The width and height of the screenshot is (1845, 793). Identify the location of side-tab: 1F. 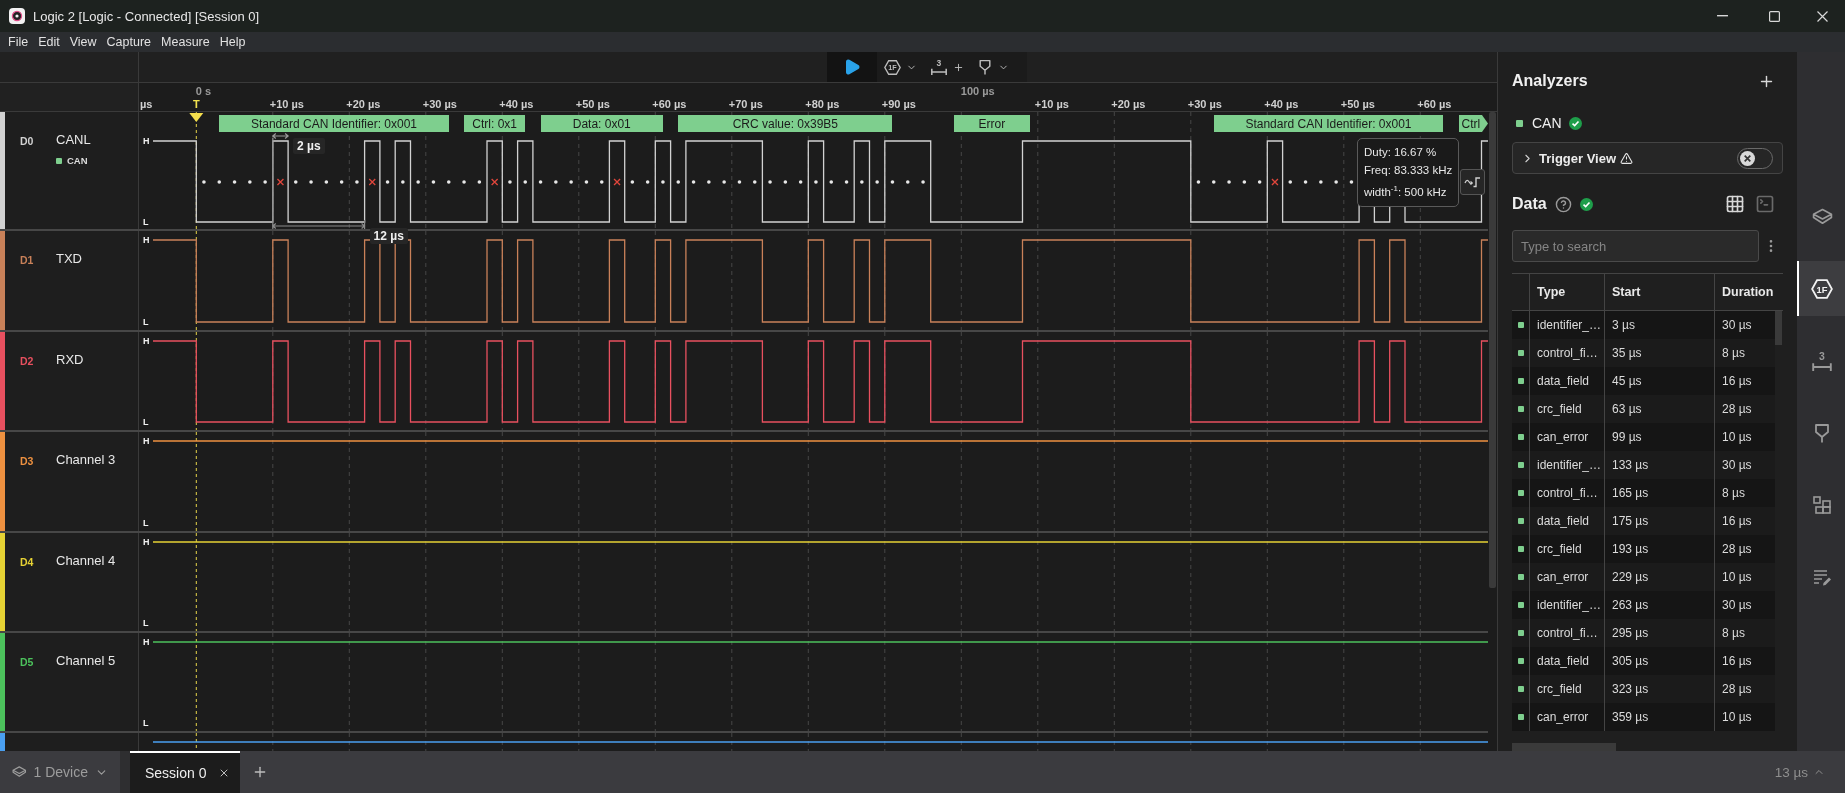
(1821, 288).